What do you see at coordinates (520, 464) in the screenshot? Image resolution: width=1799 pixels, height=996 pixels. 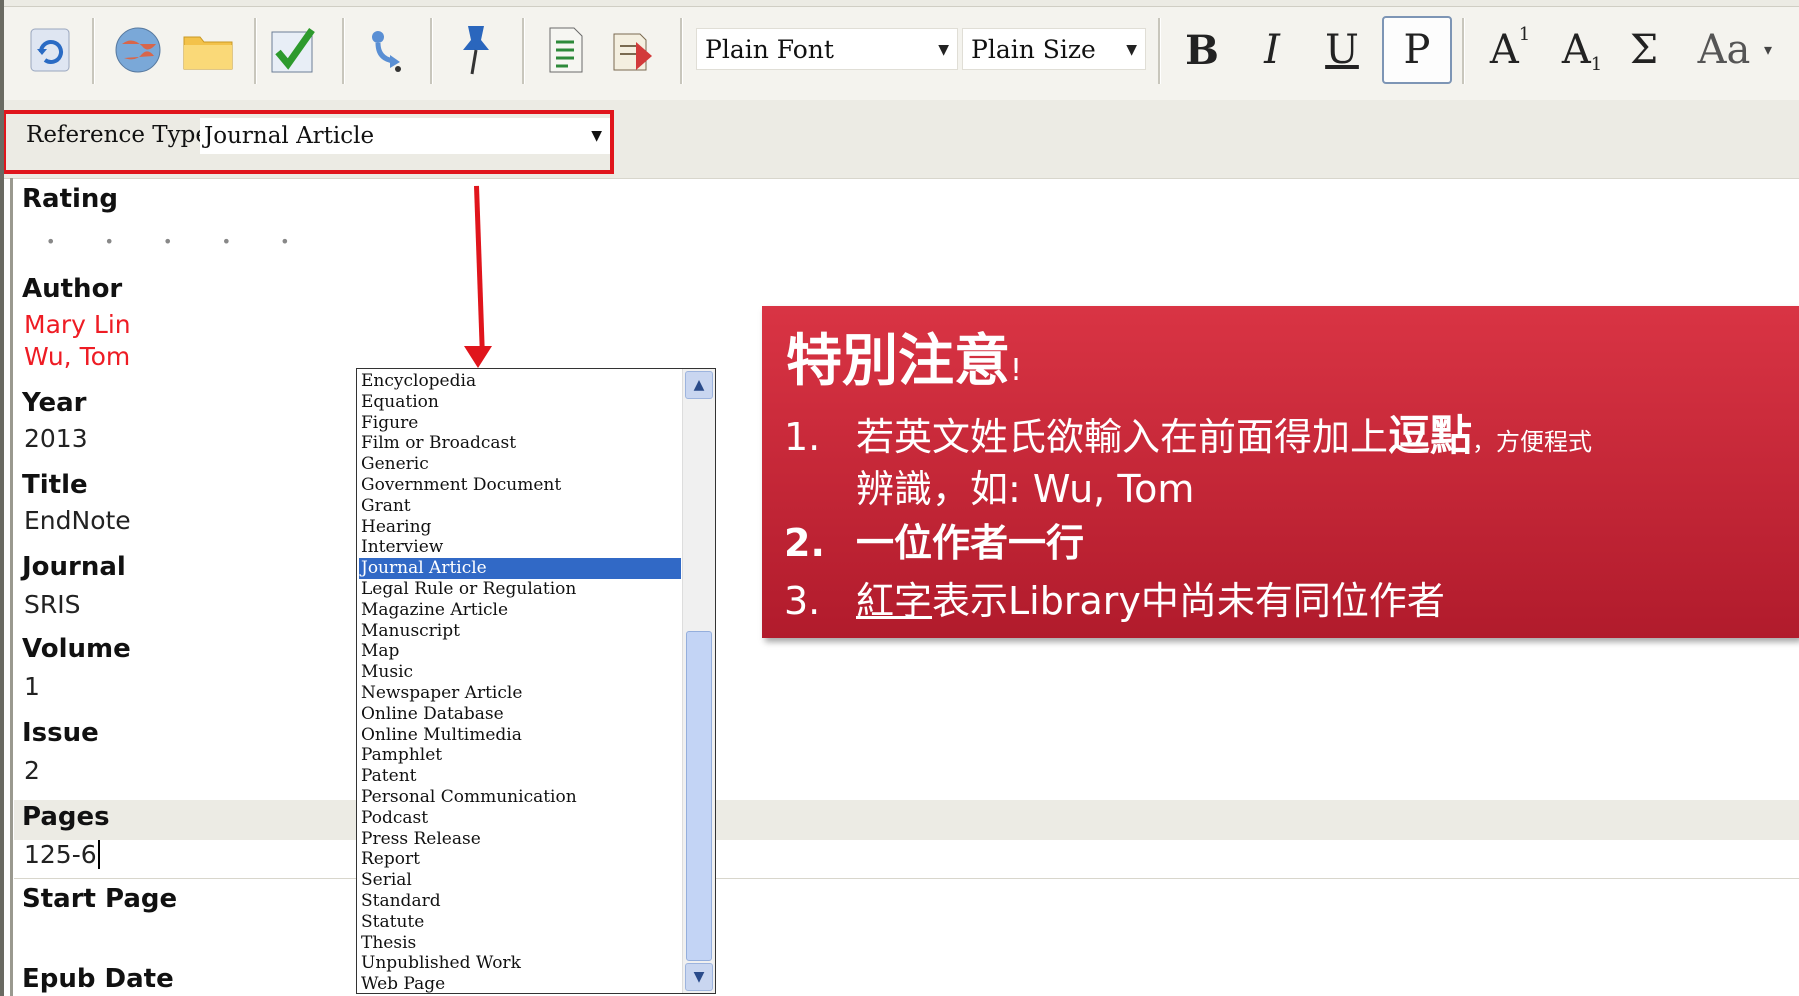 I see `dropdown-item: Generic` at bounding box center [520, 464].